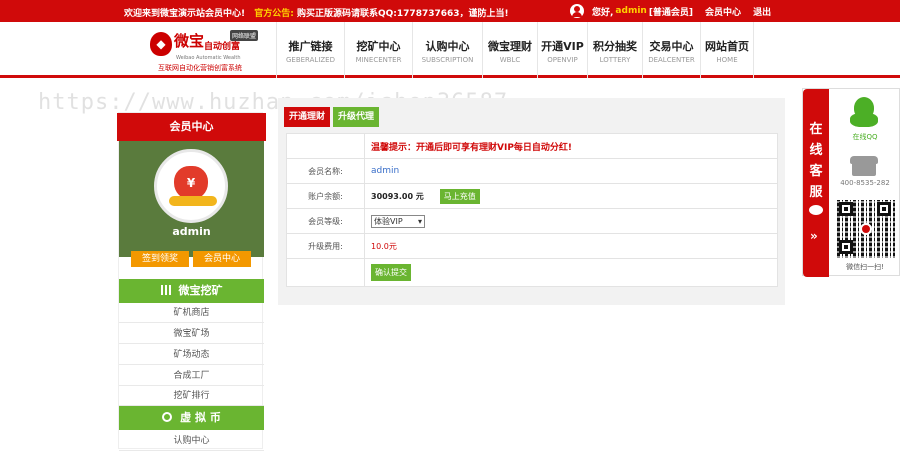 Image resolution: width=900 pixels, height=451 pixels. What do you see at coordinates (191, 183) in the screenshot?
I see `money-bag-icon: ¥` at bounding box center [191, 183].